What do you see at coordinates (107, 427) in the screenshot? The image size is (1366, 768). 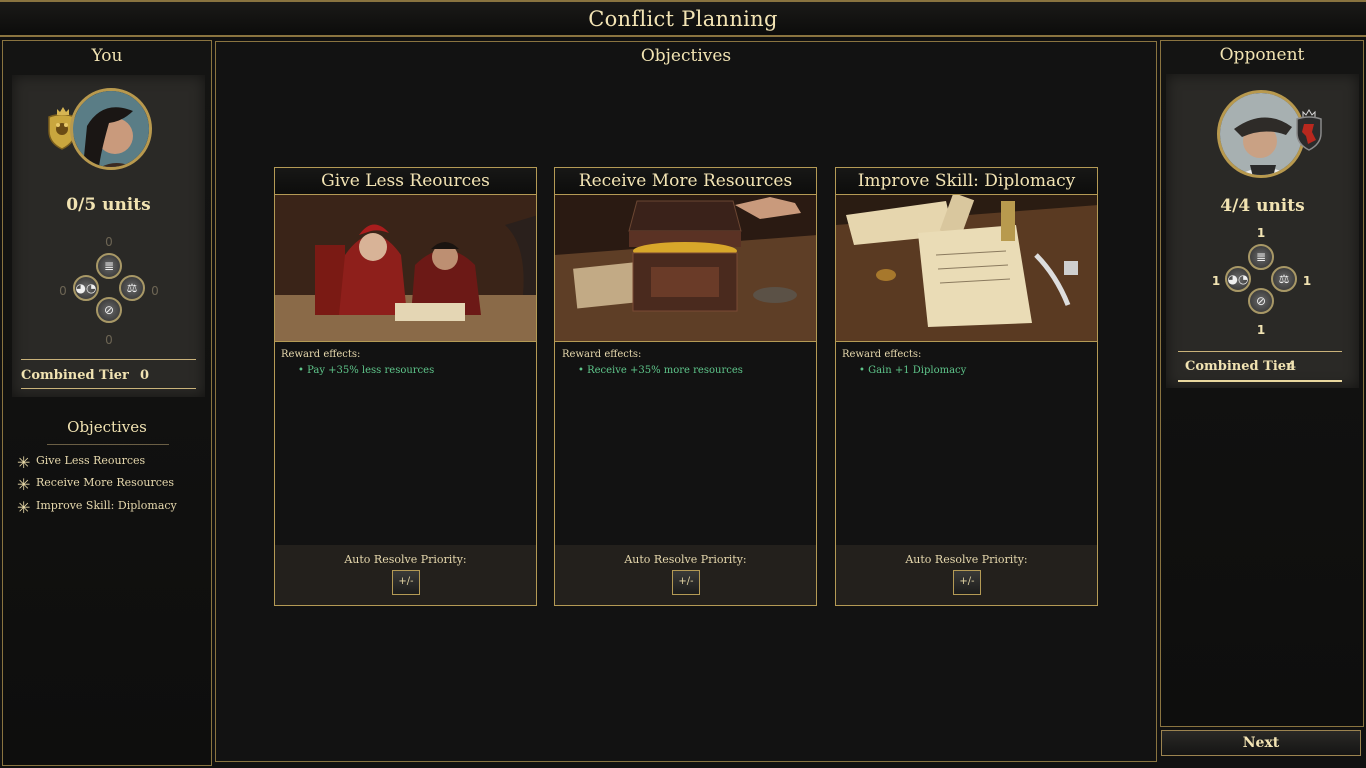 I see `objectives-list-heading: Objectives` at bounding box center [107, 427].